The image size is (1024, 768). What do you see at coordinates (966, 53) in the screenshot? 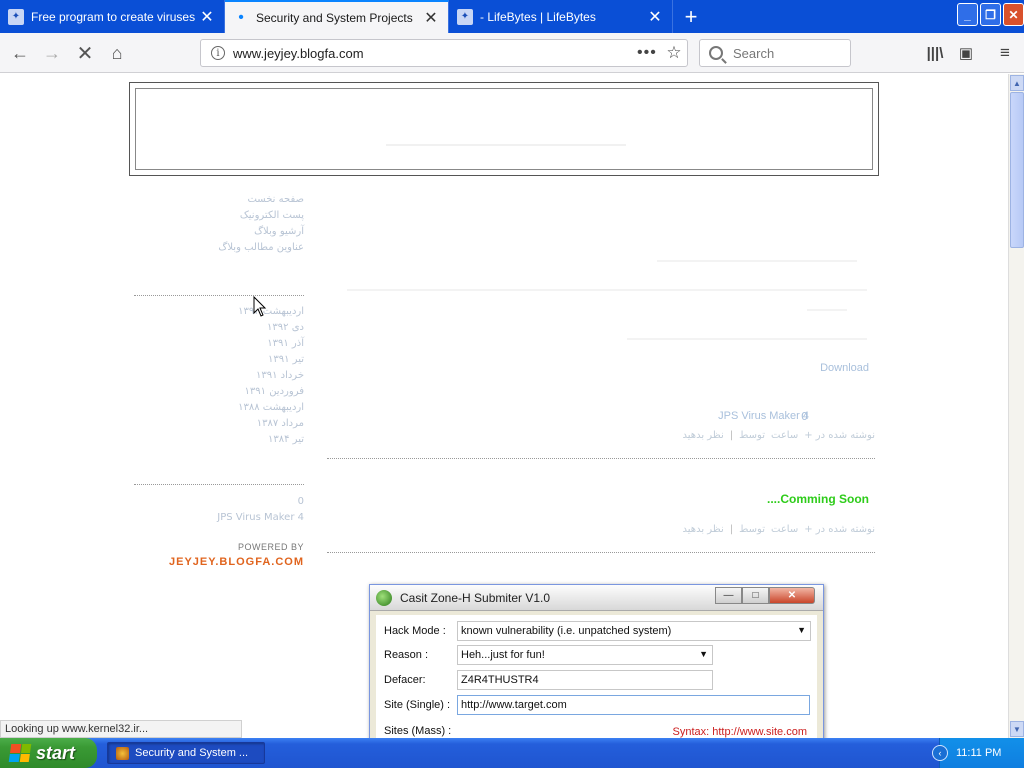
I see `sidebar-icon: ▣` at bounding box center [966, 53].